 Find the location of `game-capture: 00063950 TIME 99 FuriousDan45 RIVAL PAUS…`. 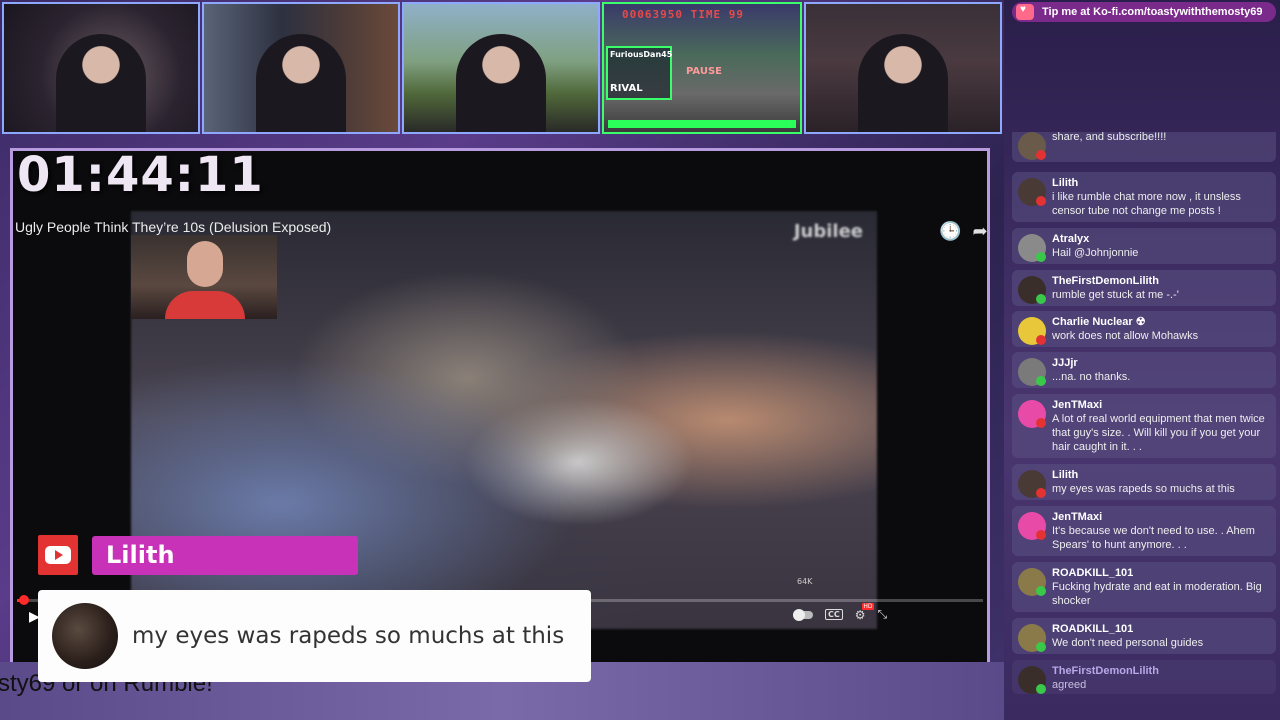

game-capture: 00063950 TIME 99 FuriousDan45 RIVAL PAUS… is located at coordinates (702, 68).